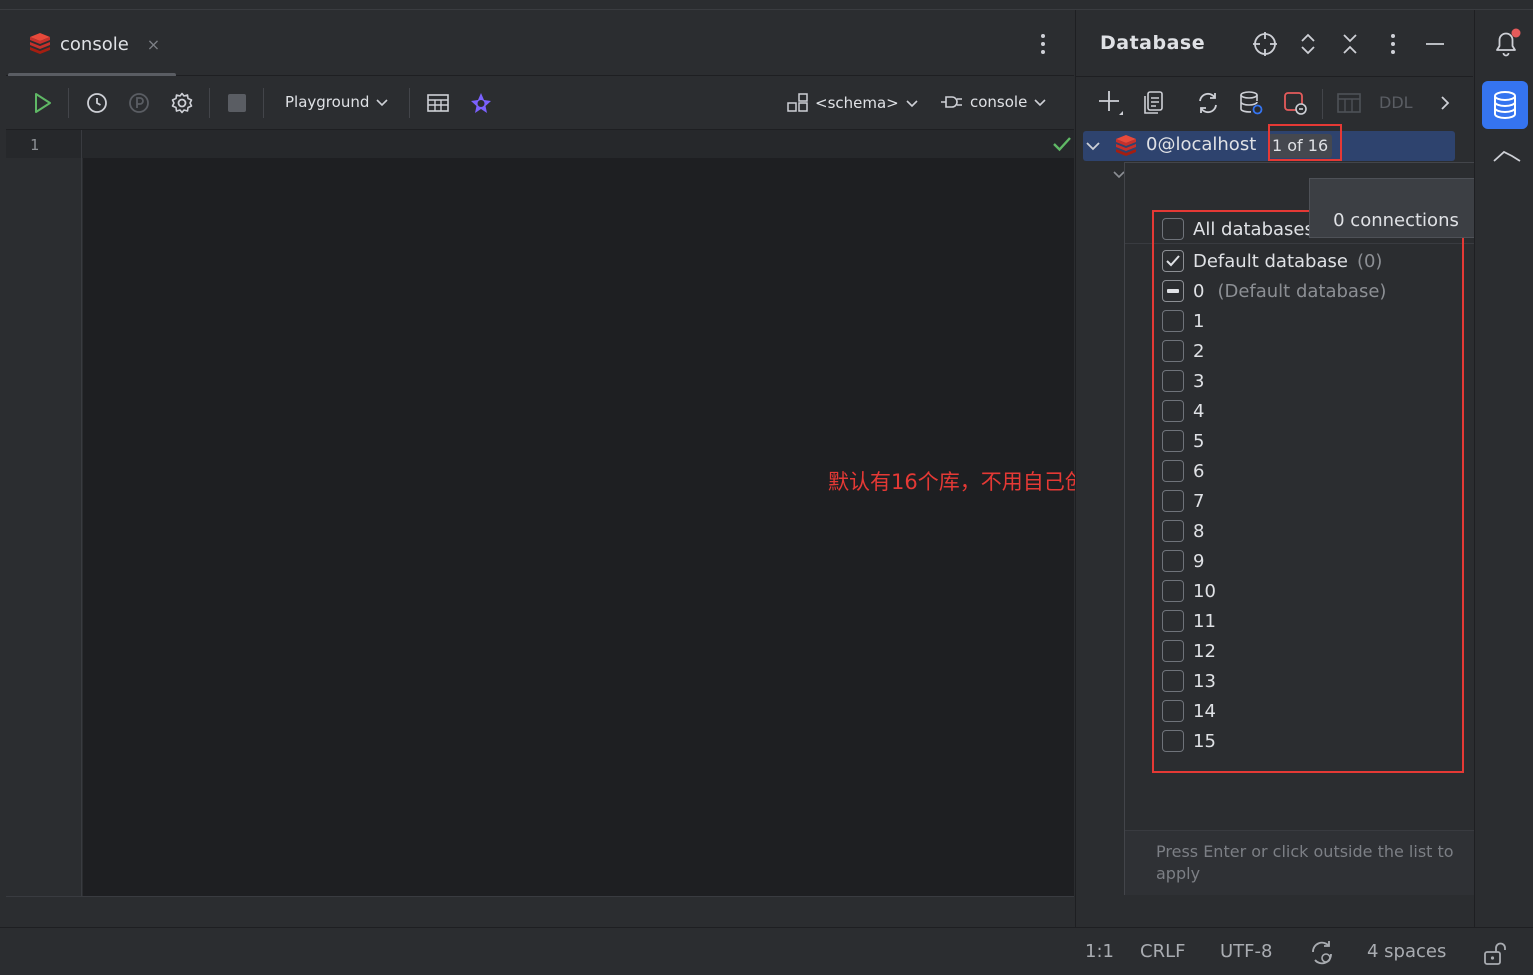 The width and height of the screenshot is (1533, 975). I want to click on status-bar, so click(766, 951).